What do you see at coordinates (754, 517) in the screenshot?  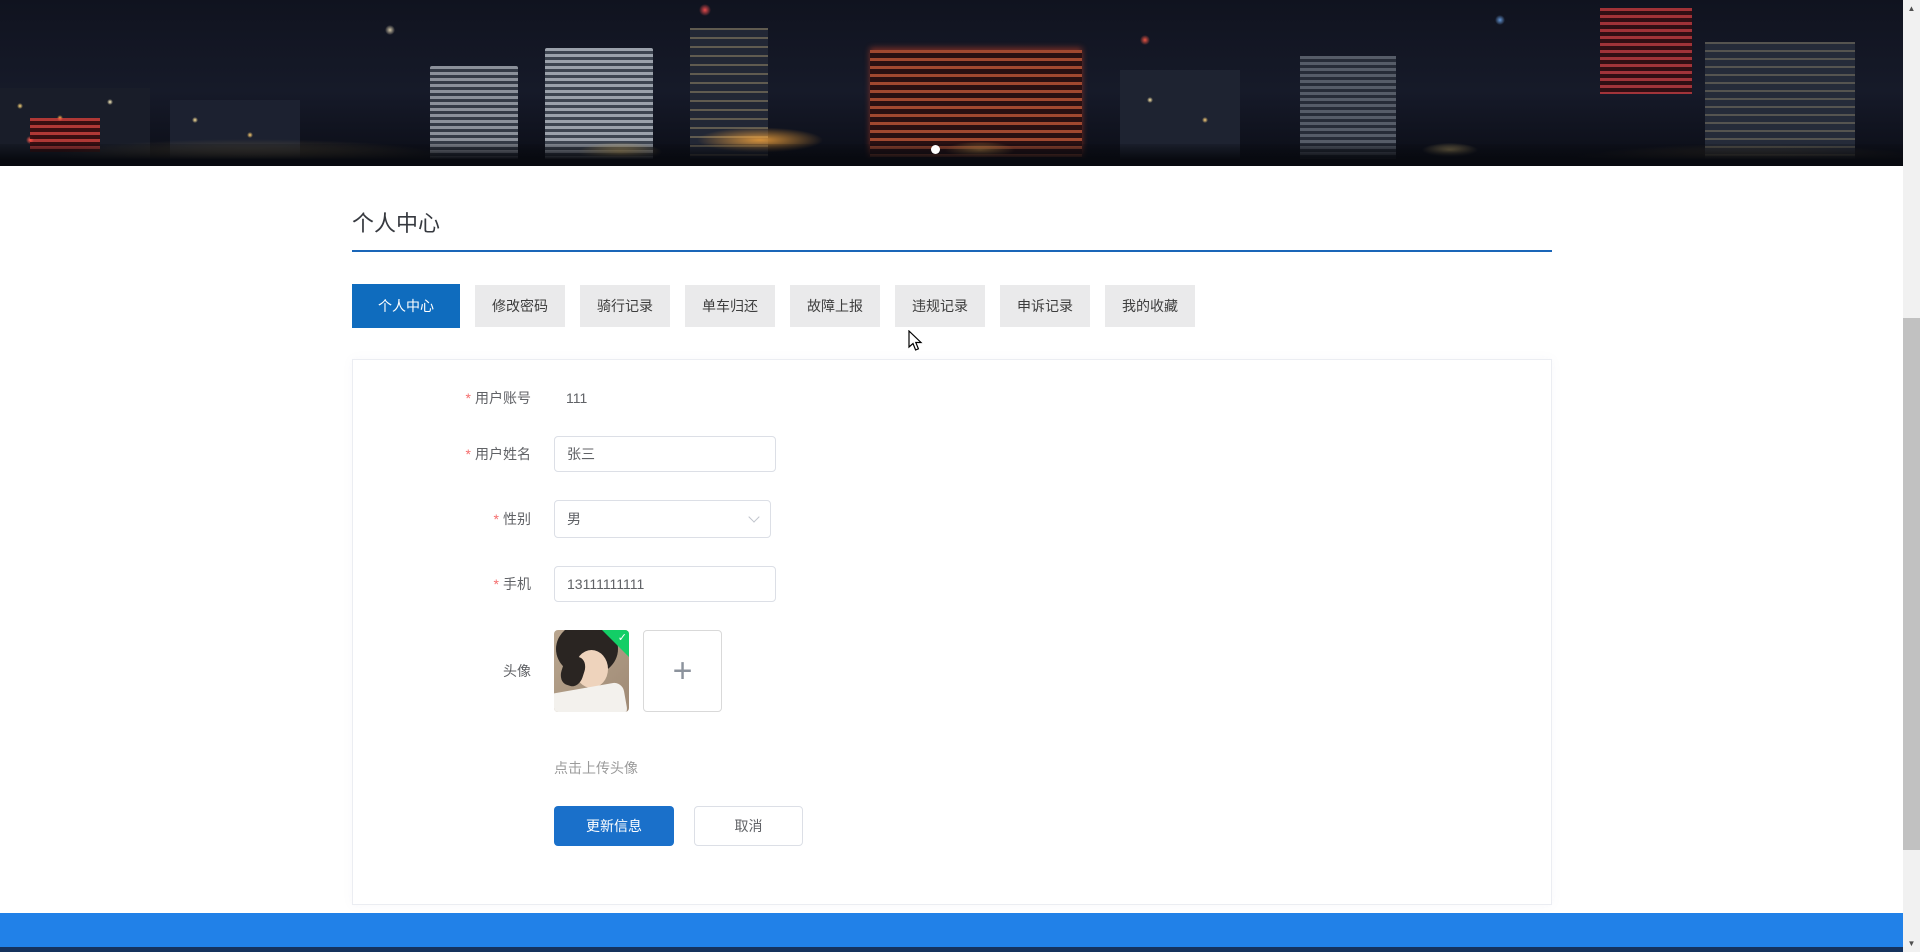 I see `chevron-down-icon` at bounding box center [754, 517].